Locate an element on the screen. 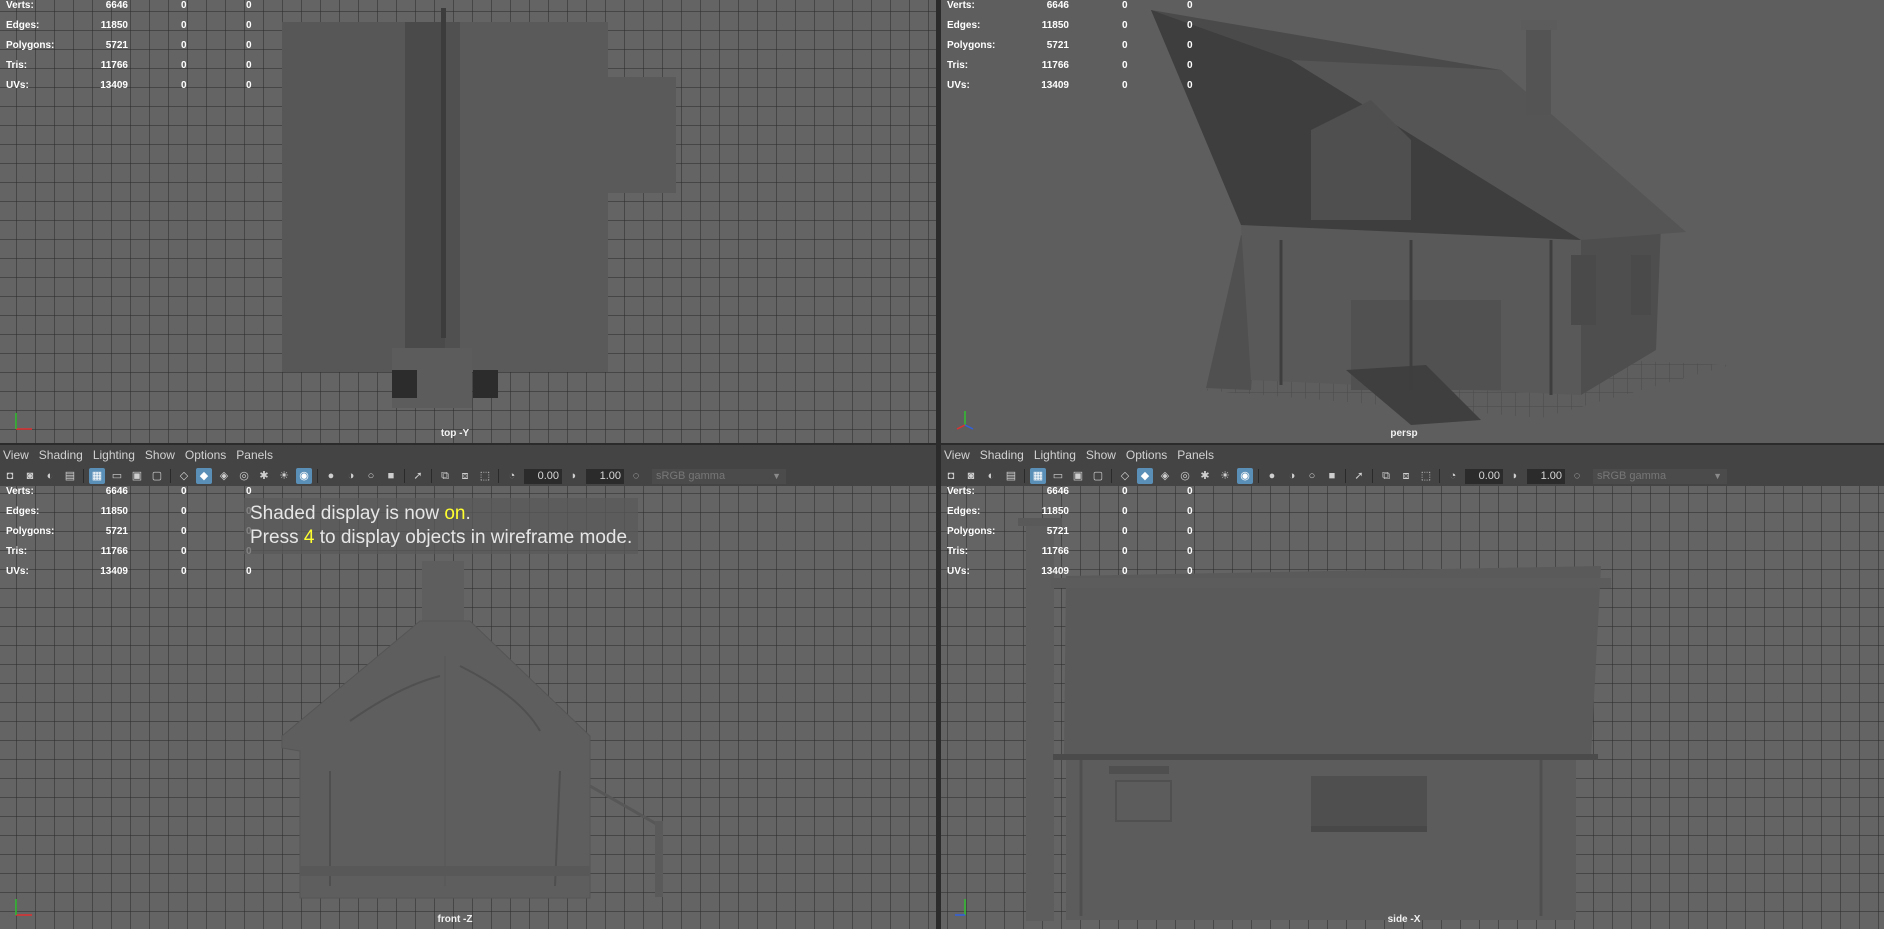 This screenshot has height=929, width=1884. hud-row: UVs: 13409 0 0 is located at coordinates (1077, 90).